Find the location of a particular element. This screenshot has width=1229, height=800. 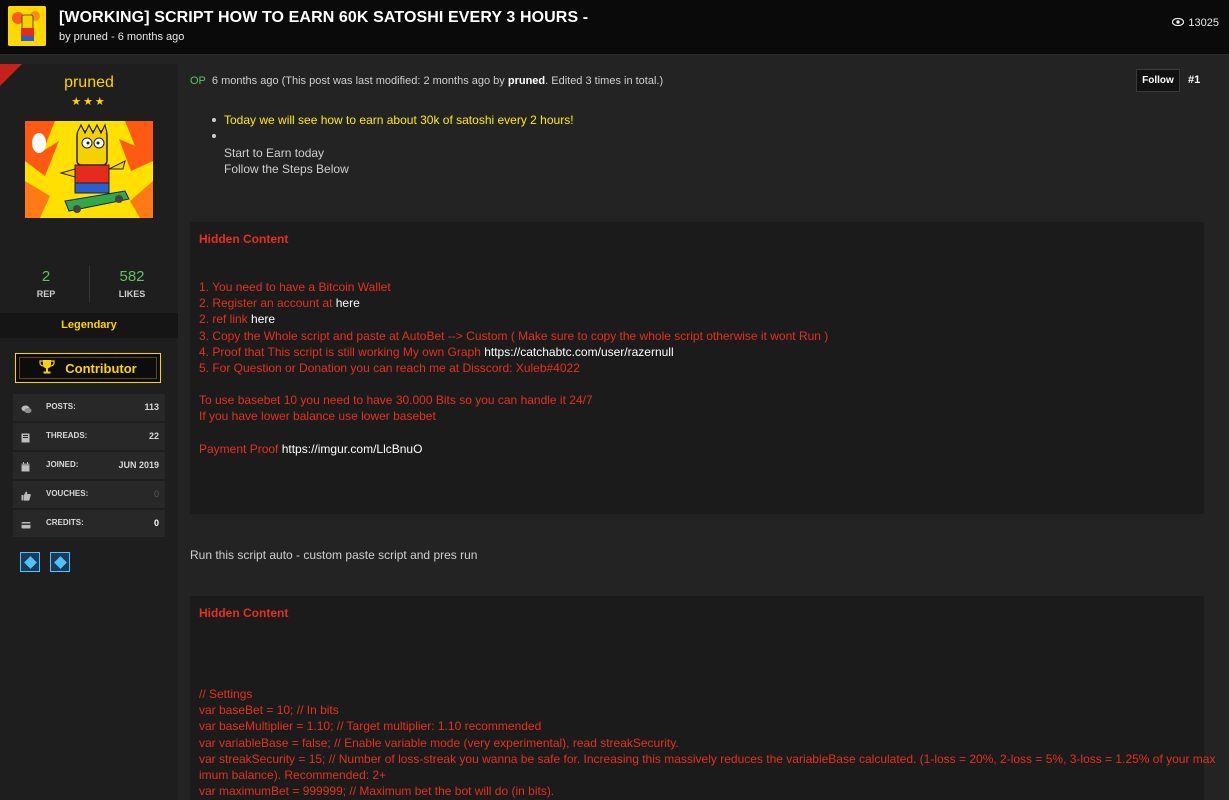

post-number: #1 is located at coordinates (1194, 80).